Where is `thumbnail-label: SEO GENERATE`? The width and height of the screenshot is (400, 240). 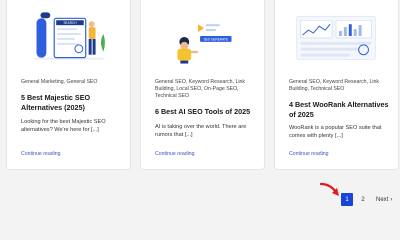 thumbnail-label: SEO GENERATE is located at coordinates (216, 40).